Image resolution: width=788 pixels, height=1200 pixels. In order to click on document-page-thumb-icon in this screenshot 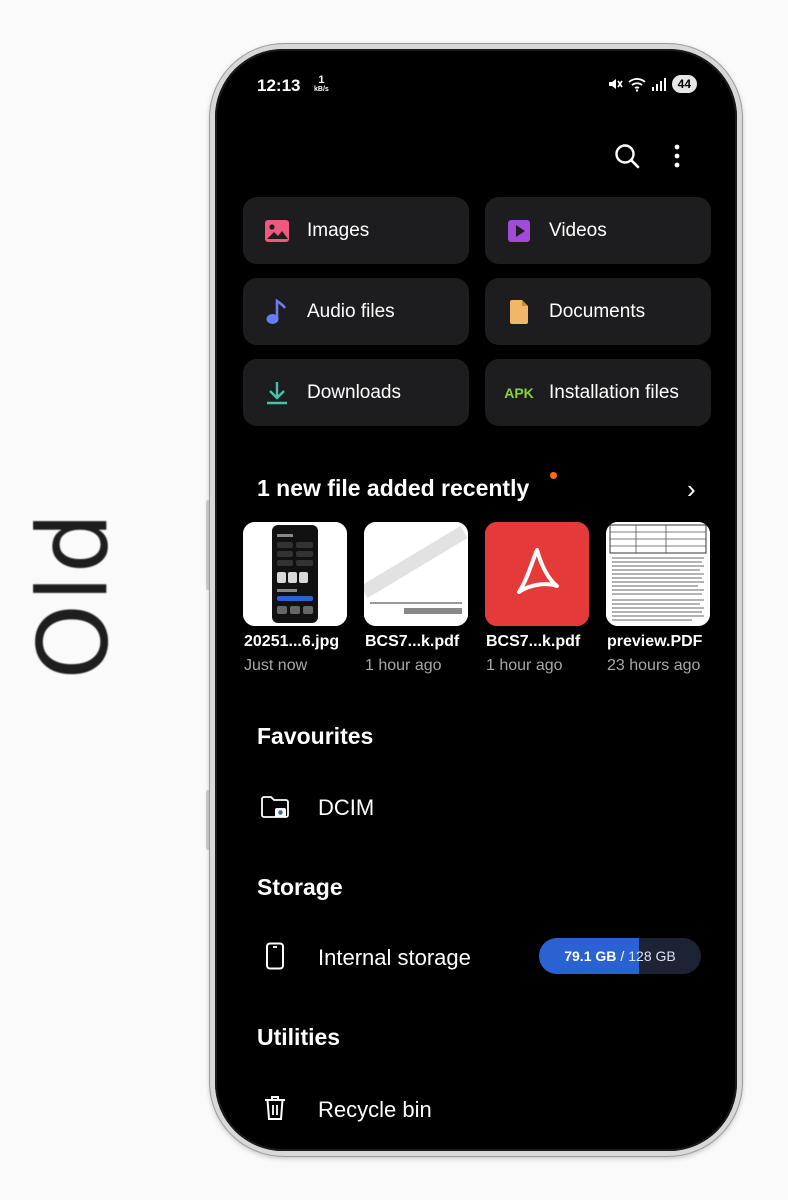, I will do `click(658, 574)`.